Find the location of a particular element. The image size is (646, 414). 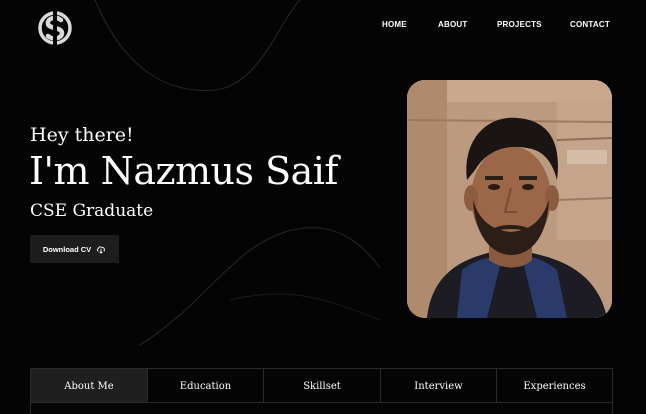

hero-role: CSE Graduate is located at coordinates (92, 211).